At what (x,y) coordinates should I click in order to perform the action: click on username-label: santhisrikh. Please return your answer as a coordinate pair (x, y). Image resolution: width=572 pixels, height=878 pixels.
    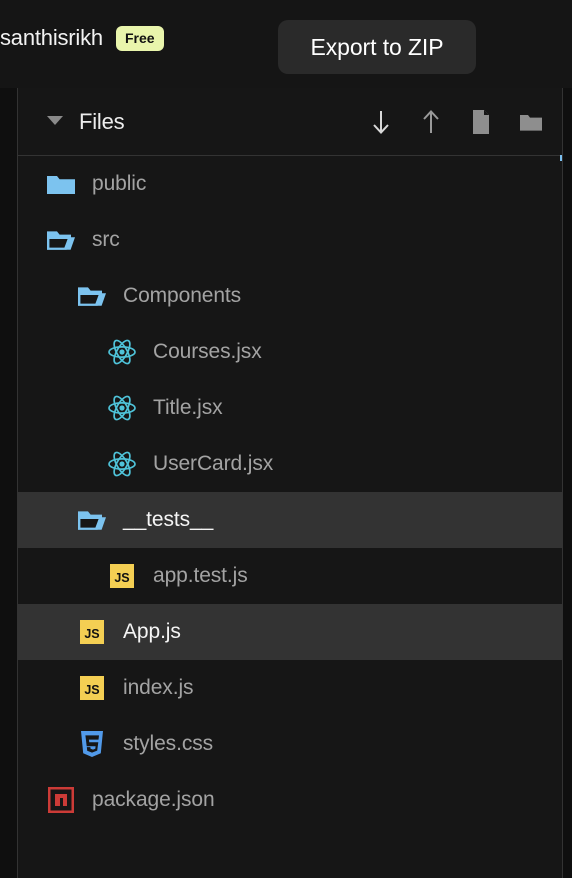
    Looking at the image, I should click on (51, 37).